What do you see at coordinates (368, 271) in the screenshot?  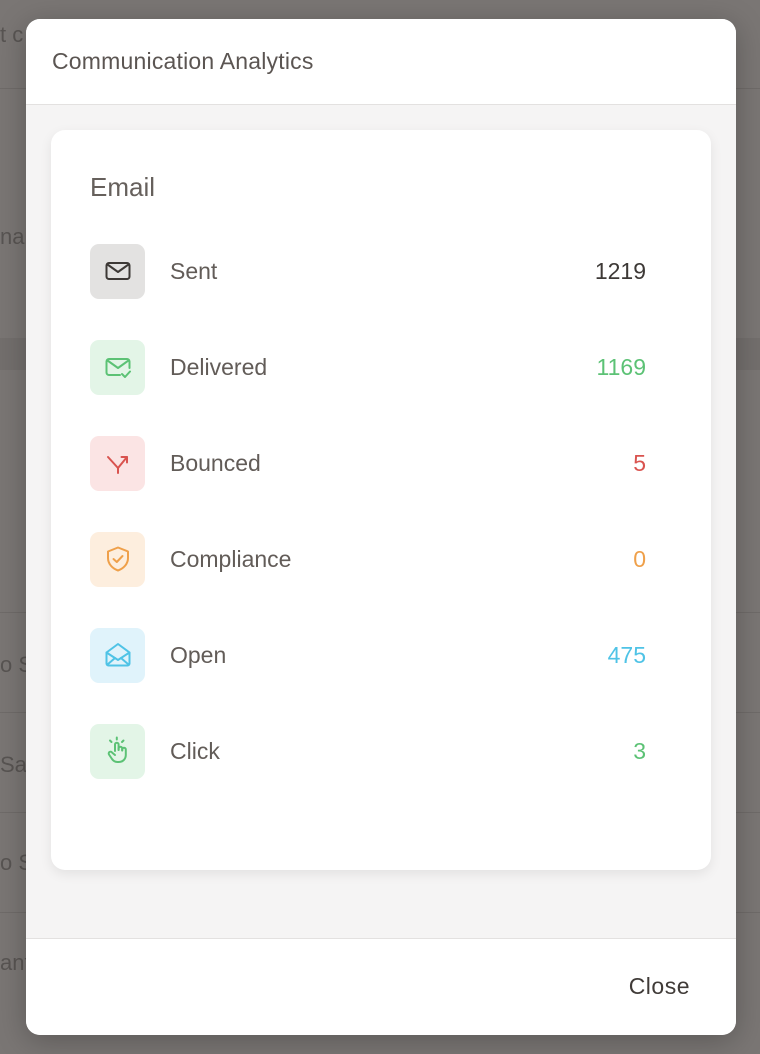 I see `stat-row-sent: Sent 1219` at bounding box center [368, 271].